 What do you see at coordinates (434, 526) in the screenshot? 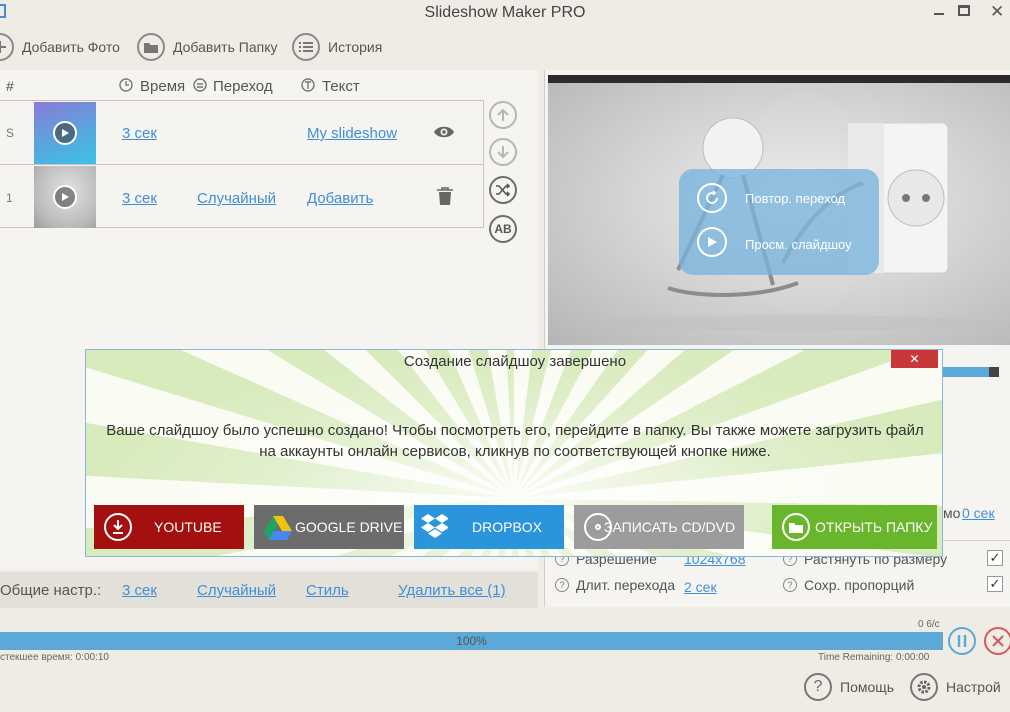
I see `dropbox-icon` at bounding box center [434, 526].